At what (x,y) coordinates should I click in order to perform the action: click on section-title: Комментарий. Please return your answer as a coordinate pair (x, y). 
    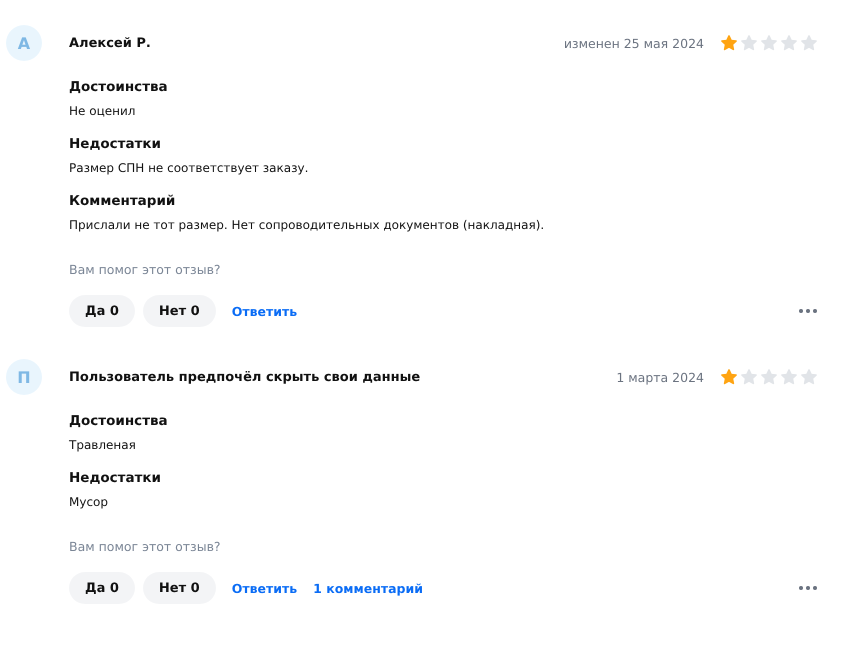
    Looking at the image, I should click on (122, 201).